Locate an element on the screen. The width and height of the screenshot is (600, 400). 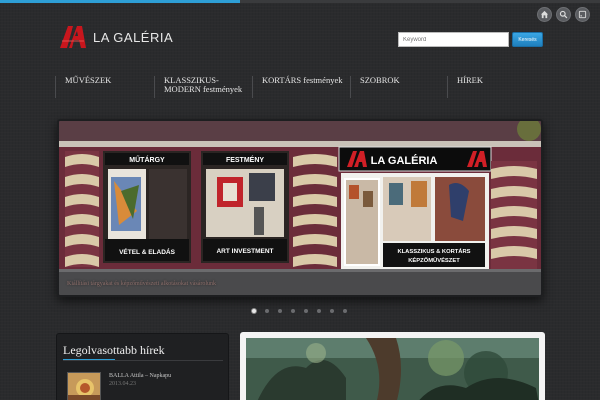
news-thumbnail is located at coordinates (84, 386).